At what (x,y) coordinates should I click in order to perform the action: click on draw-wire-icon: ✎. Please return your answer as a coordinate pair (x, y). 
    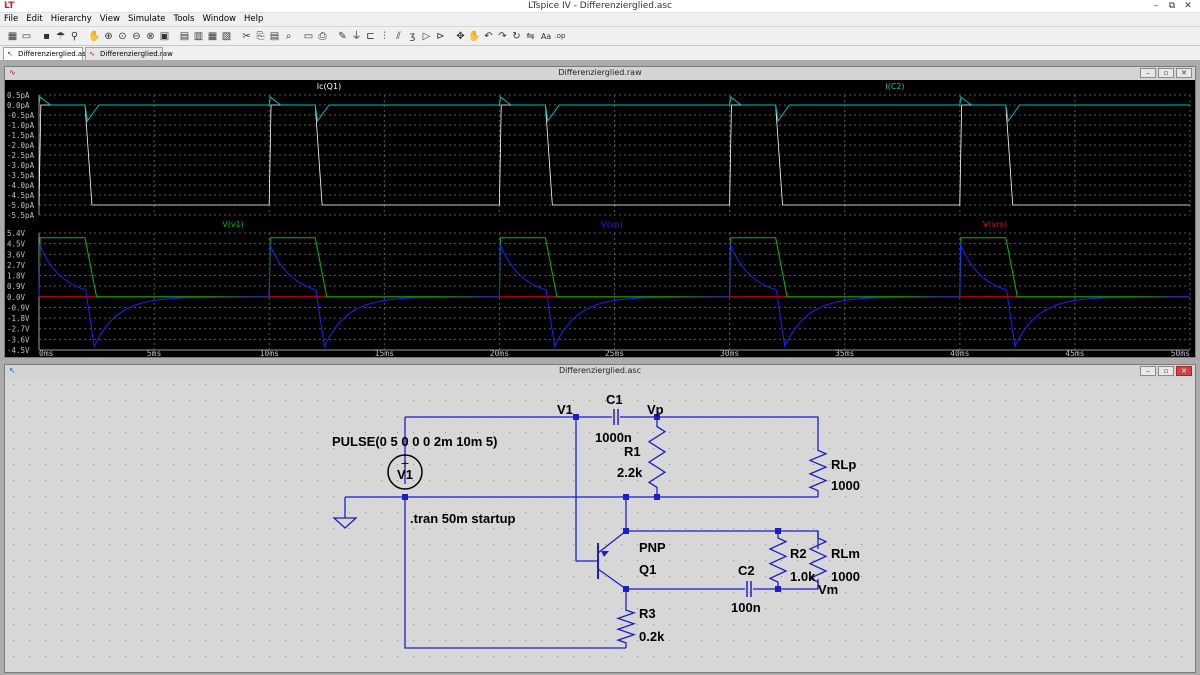
    Looking at the image, I should click on (342, 36).